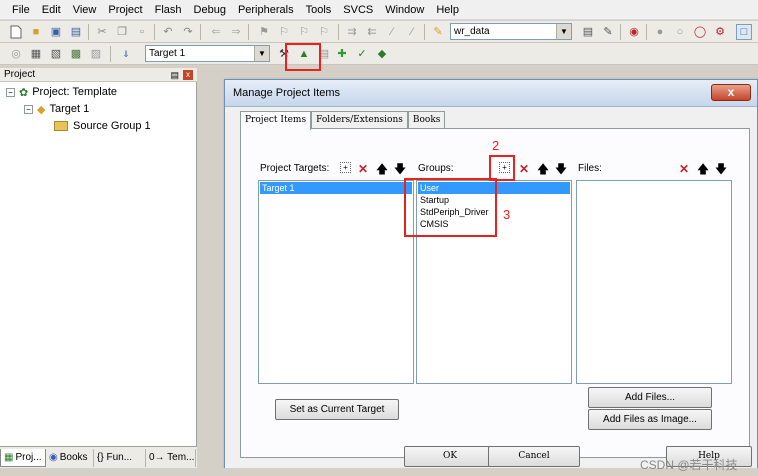 The width and height of the screenshot is (758, 476). I want to click on project-panel-header: Project ▤ x, so click(98, 75).